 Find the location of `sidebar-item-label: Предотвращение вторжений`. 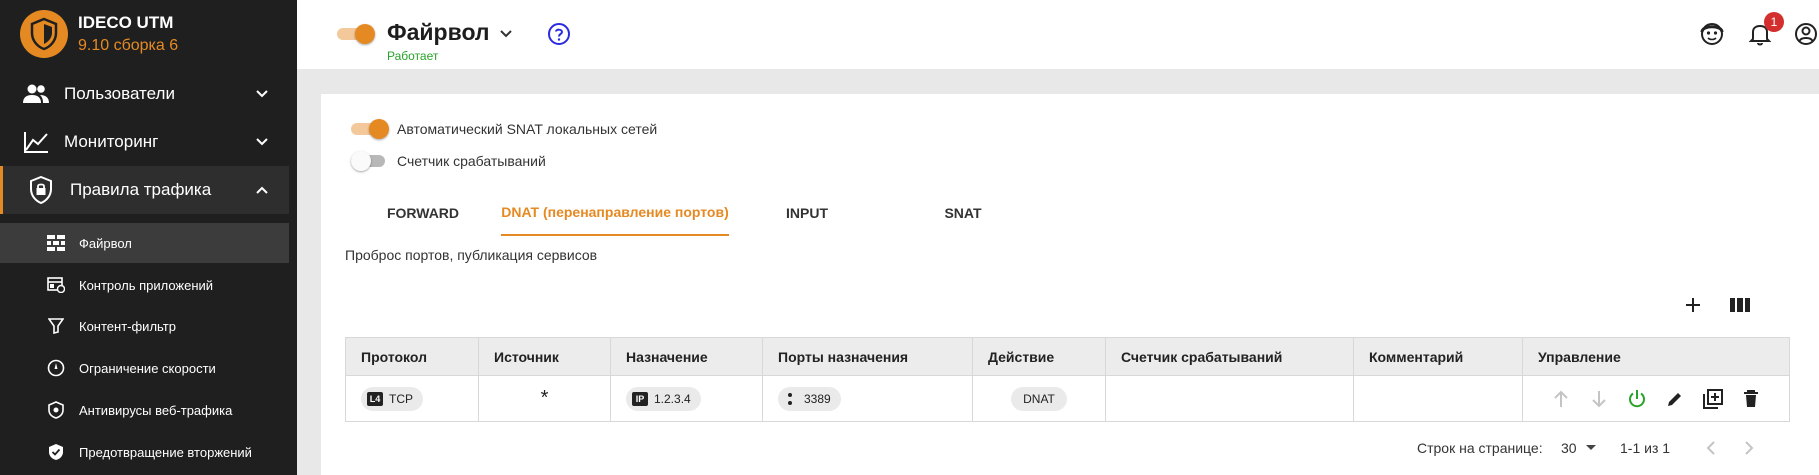

sidebar-item-label: Предотвращение вторжений is located at coordinates (165, 452).